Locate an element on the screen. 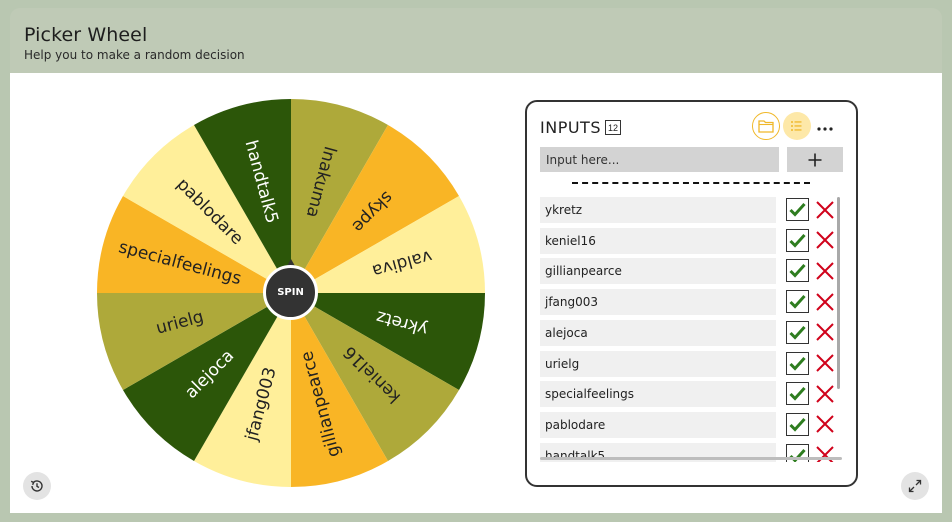  fullscreen-button is located at coordinates (915, 486).